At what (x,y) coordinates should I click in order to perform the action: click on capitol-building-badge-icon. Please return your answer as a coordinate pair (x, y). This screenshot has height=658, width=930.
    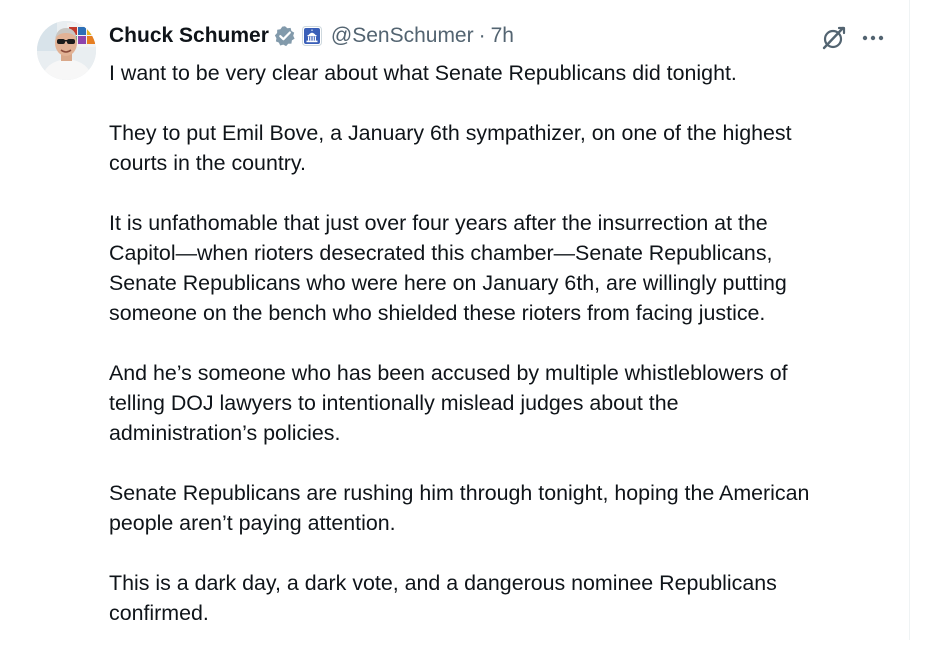
    Looking at the image, I should click on (311, 36).